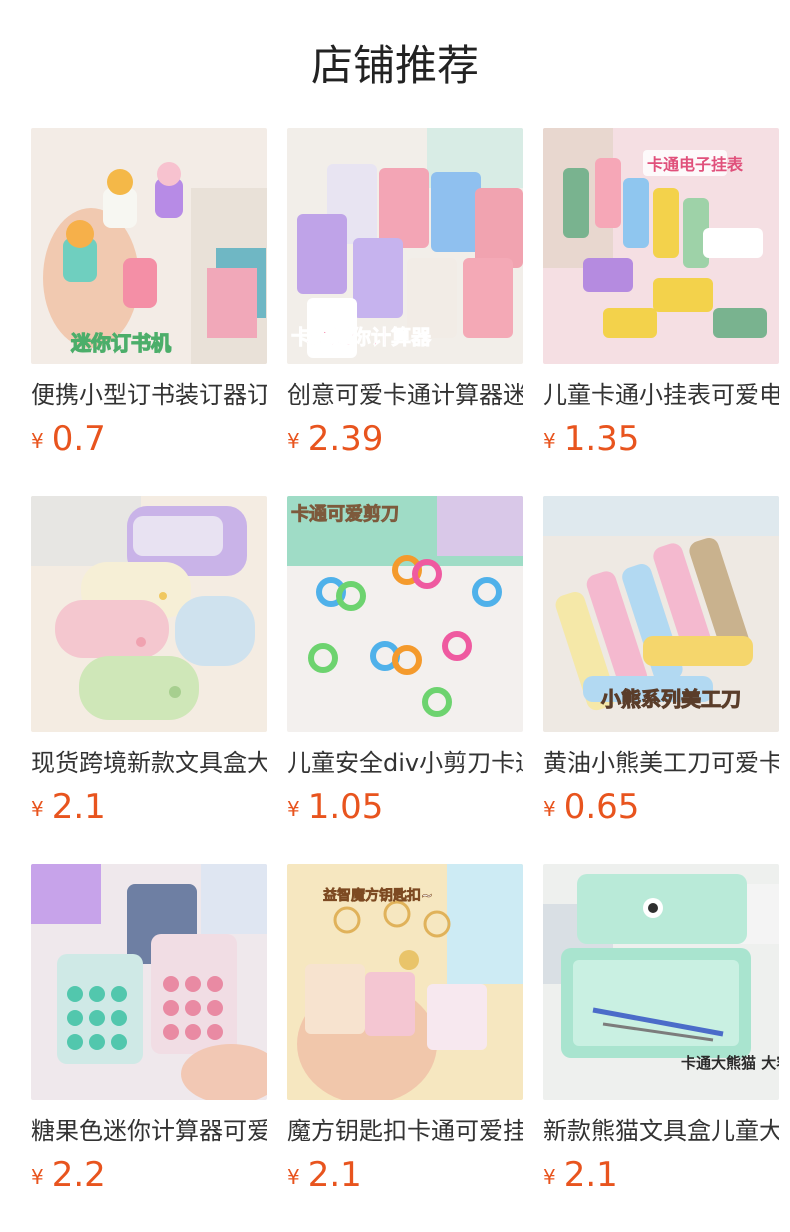 The height and width of the screenshot is (1232, 790). Describe the element at coordinates (661, 982) in the screenshot. I see `product-image: 卡通大熊猫 大容量笔盒` at that location.